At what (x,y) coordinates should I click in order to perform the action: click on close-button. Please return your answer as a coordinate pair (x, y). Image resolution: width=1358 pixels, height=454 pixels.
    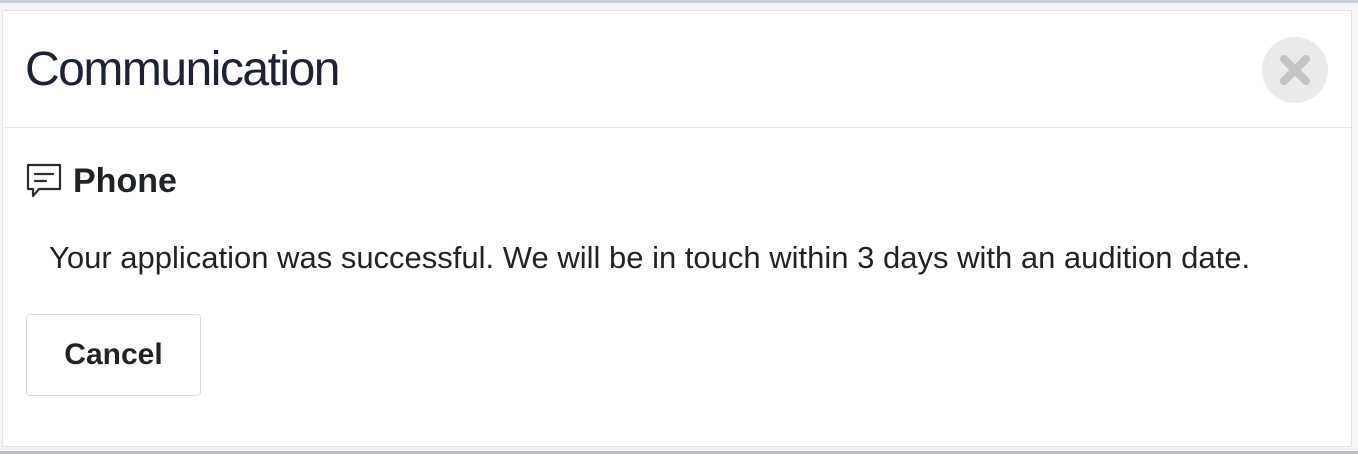
    Looking at the image, I should click on (1295, 70).